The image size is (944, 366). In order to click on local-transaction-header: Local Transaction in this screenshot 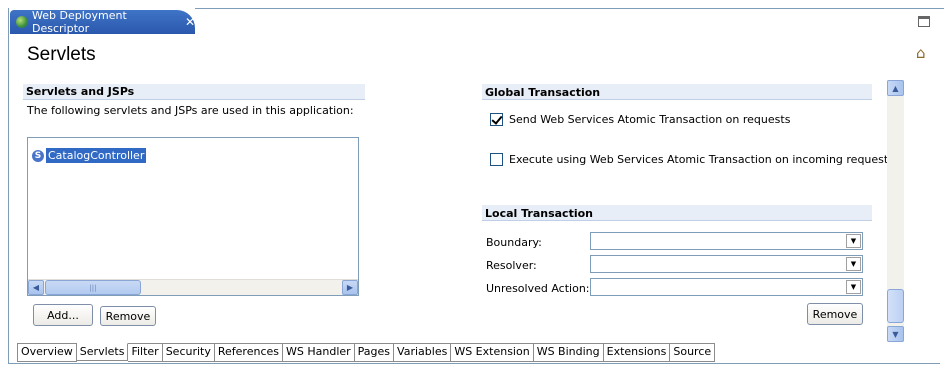, I will do `click(677, 213)`.